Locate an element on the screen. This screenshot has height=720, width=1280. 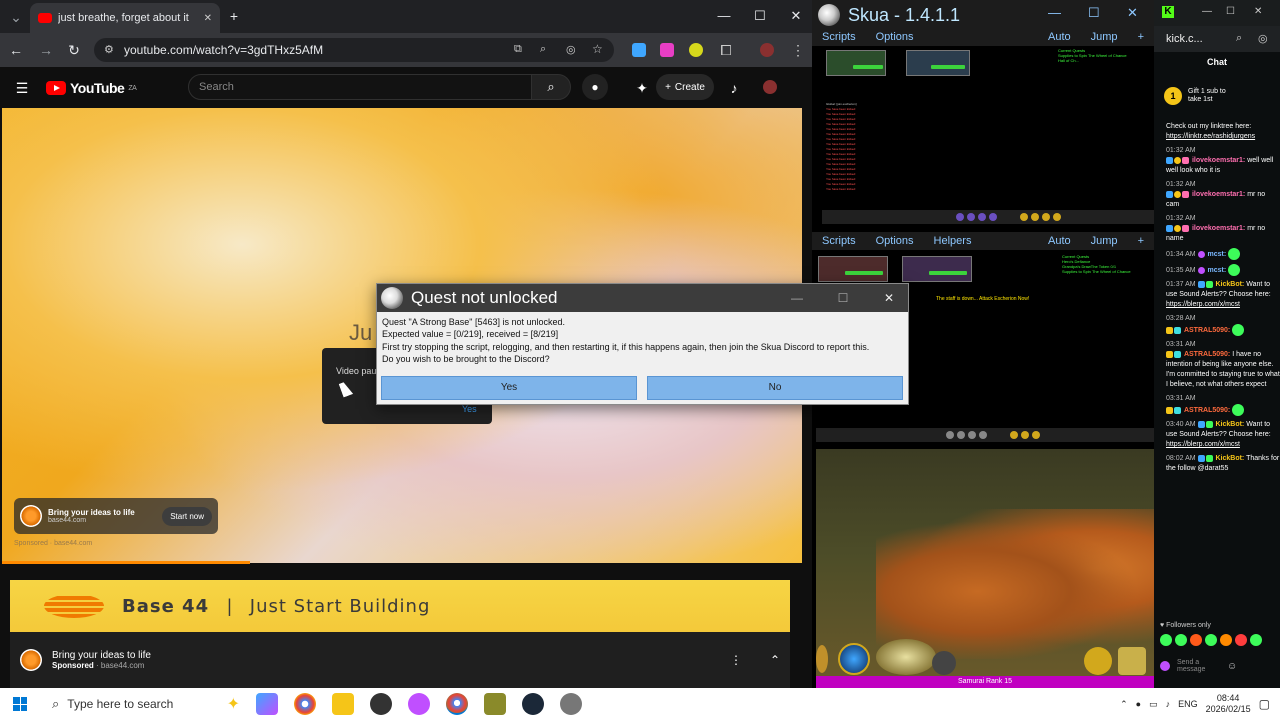
extension-1-icon is located at coordinates (639, 50).